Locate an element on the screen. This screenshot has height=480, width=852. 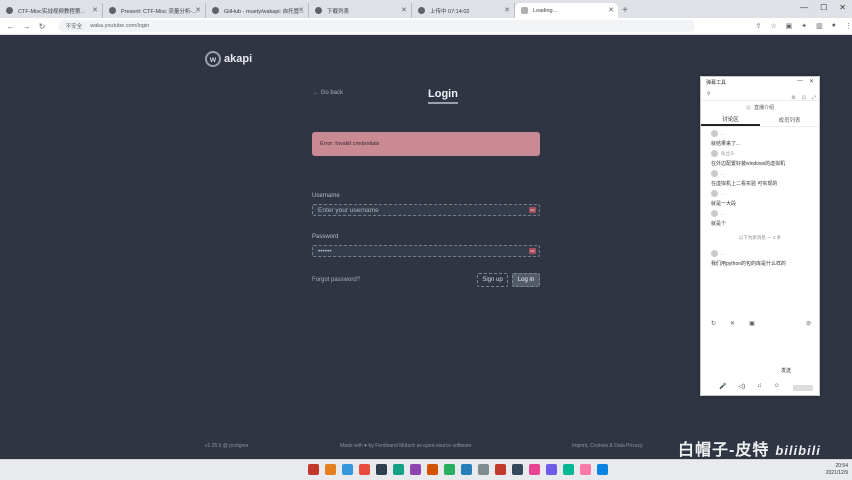
version-text: v1.35.5 @ postgres is located at coordinates (227, 446).